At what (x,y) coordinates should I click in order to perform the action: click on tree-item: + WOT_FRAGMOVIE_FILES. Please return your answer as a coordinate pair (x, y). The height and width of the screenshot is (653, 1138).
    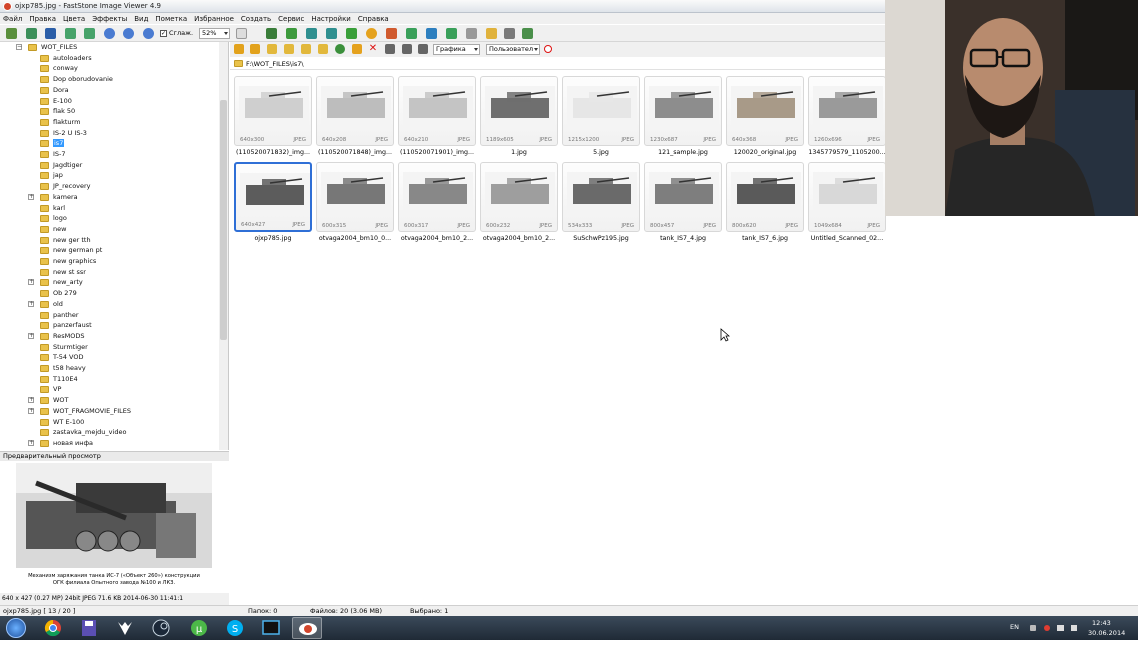
    Looking at the image, I should click on (110, 411).